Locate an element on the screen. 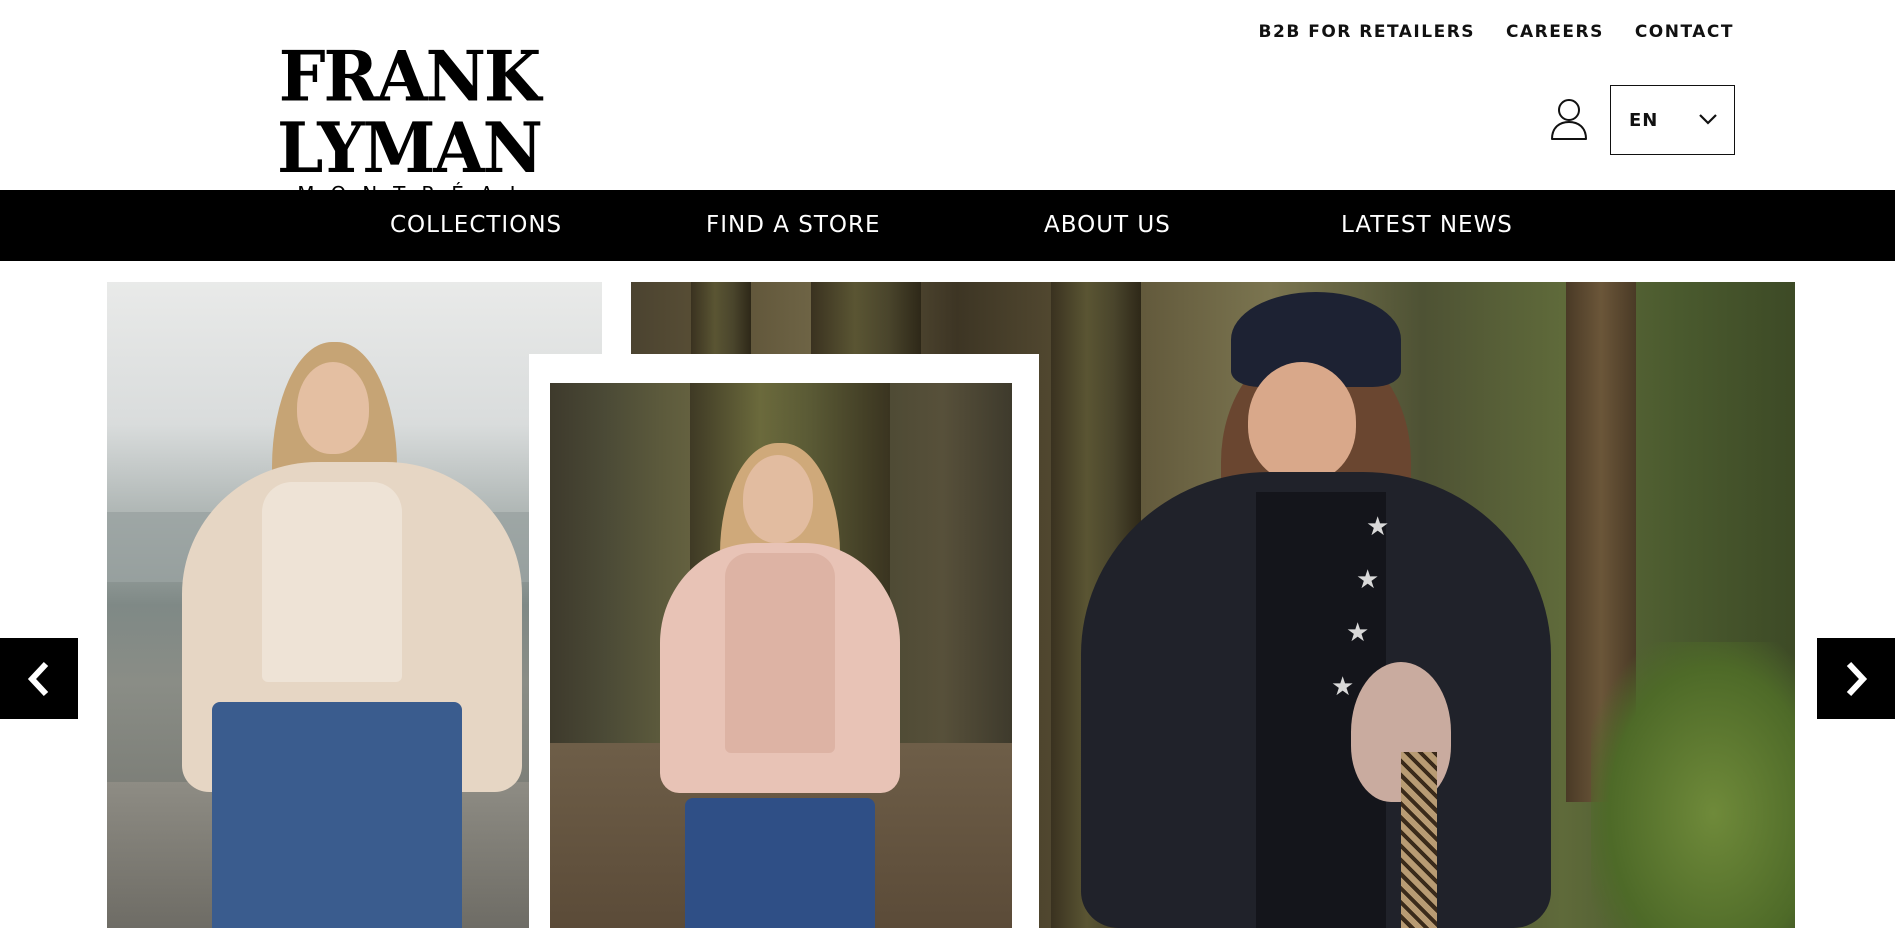 Image resolution: width=1895 pixels, height=928 pixels. nav-find-a-store: FIND A STORE is located at coordinates (793, 225).